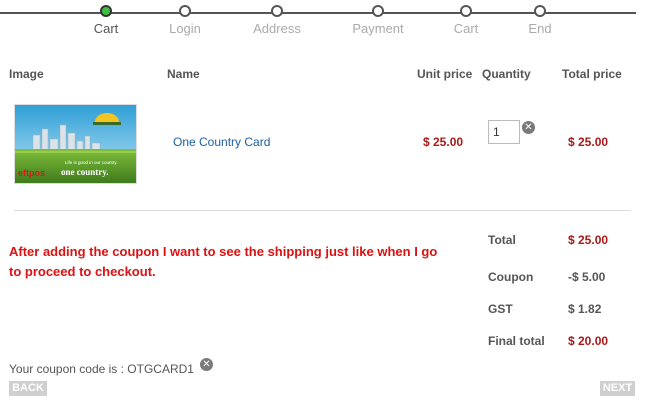 This screenshot has width=646, height=409. Describe the element at coordinates (588, 240) in the screenshot. I see `summary-total-value: $ 25.00` at that location.